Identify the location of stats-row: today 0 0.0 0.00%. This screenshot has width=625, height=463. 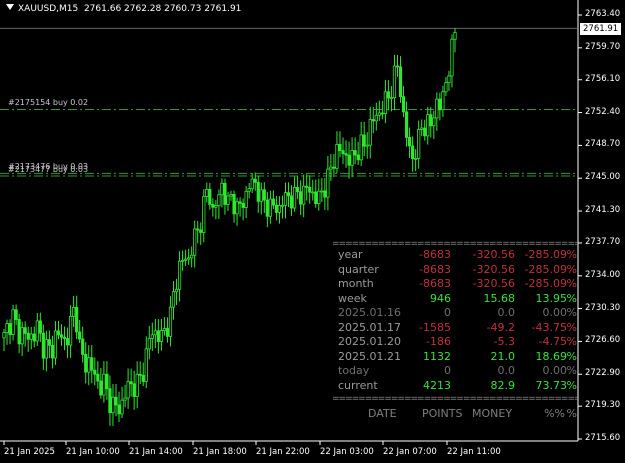
(455, 371).